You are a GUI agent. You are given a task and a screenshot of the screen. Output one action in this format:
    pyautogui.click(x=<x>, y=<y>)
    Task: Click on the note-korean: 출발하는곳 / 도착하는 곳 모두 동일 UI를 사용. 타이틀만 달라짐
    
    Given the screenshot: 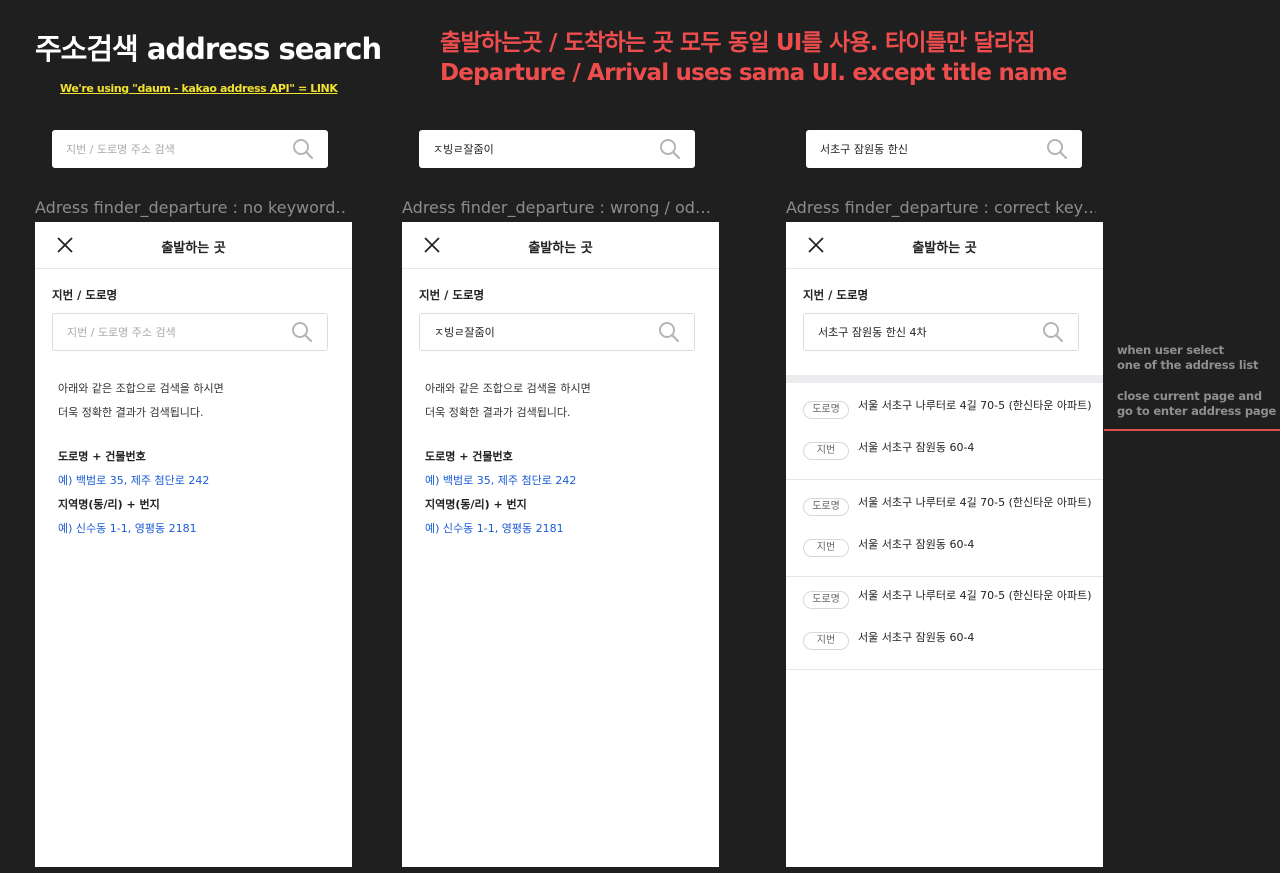 What is the action you would take?
    pyautogui.click(x=737, y=43)
    